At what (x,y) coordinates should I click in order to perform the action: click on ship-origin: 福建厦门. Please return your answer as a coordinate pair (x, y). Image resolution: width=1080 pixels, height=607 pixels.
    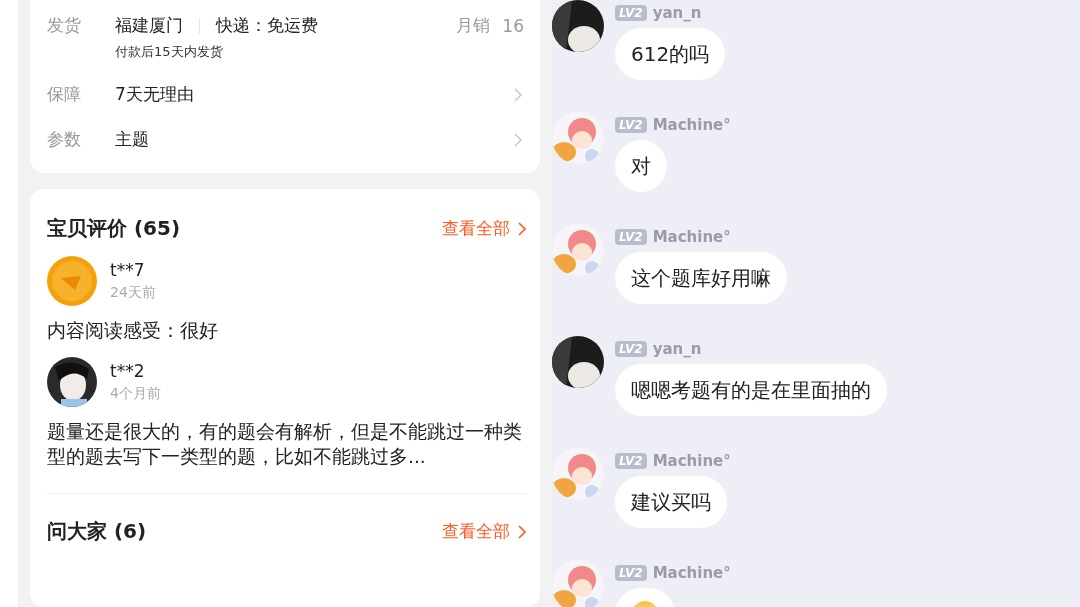
    Looking at the image, I should click on (149, 25).